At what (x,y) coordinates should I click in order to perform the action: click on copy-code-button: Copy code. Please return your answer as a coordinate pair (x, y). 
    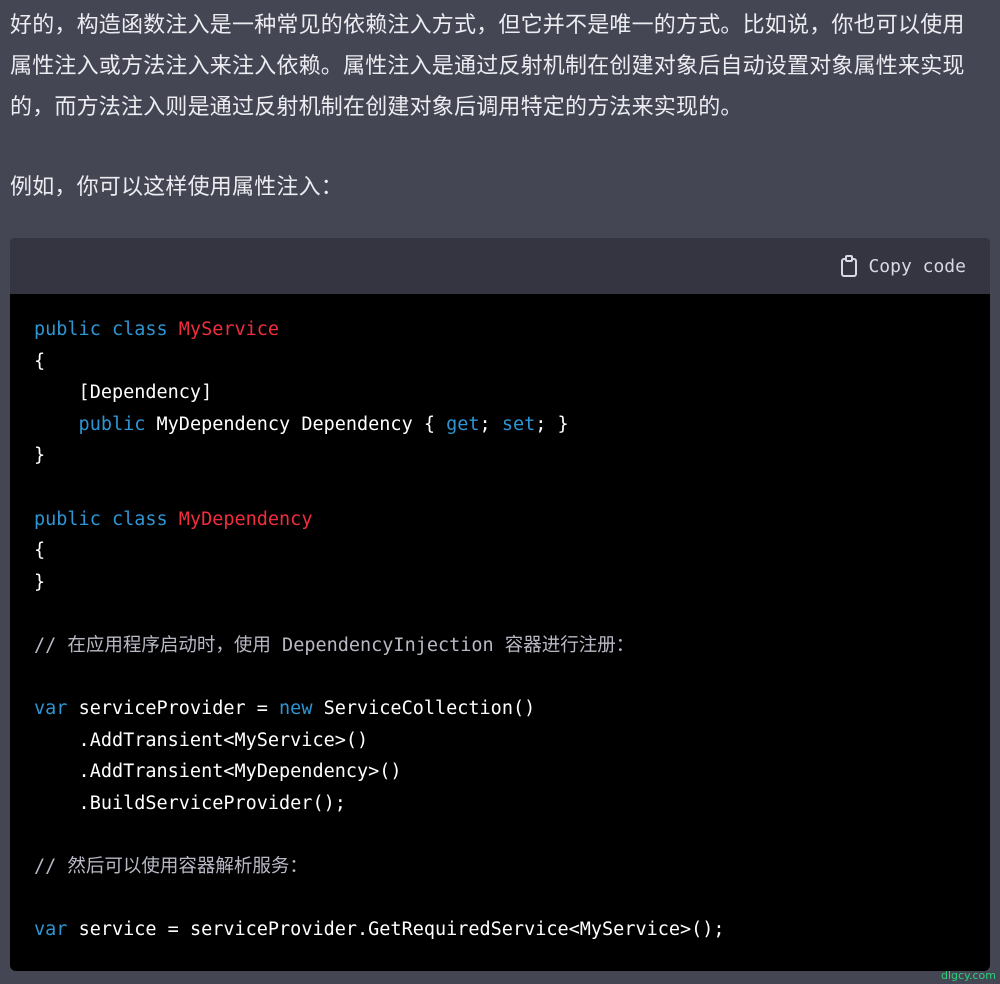
    Looking at the image, I should click on (903, 266).